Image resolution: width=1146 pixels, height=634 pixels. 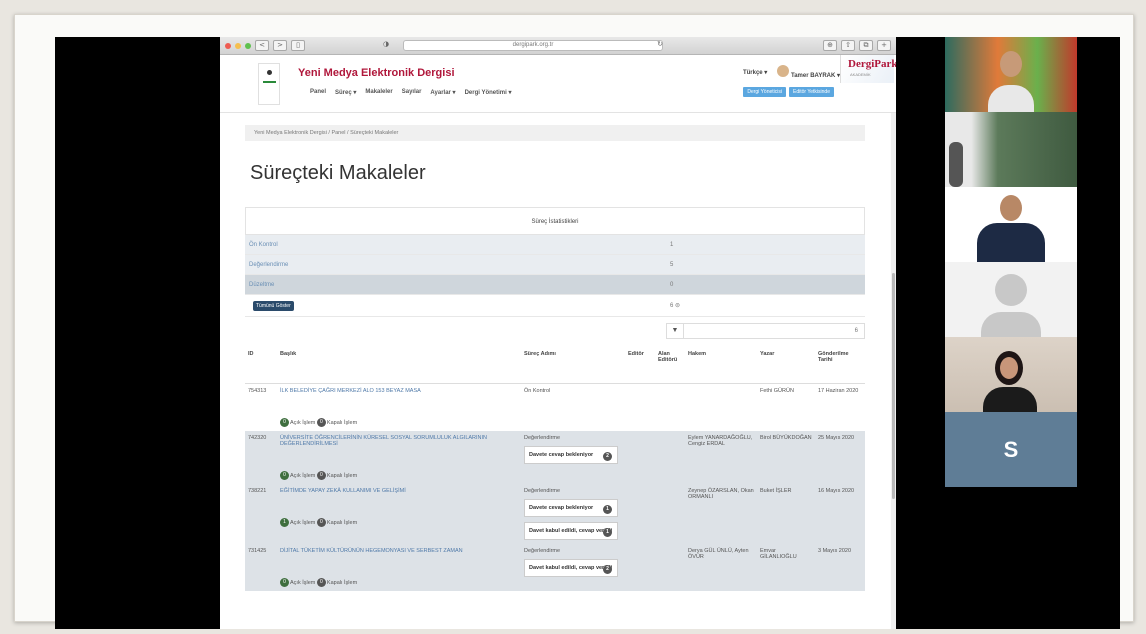 I want to click on stats-row-precheck: Ön Kontrol 1, so click(x=555, y=245).